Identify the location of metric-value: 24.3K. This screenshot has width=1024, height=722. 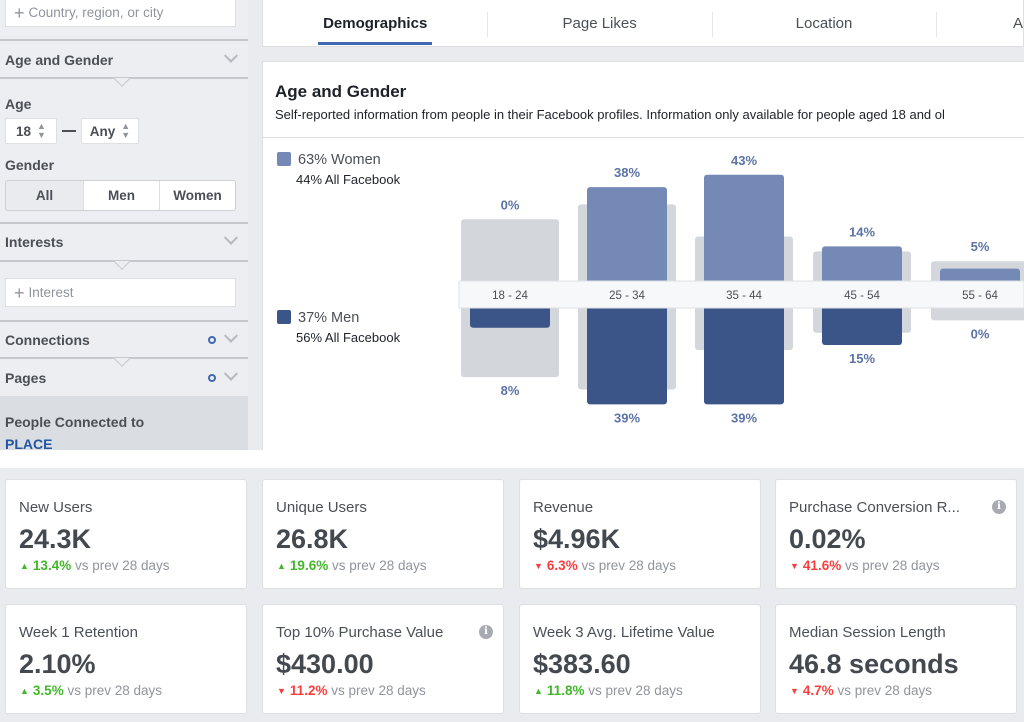
(55, 539).